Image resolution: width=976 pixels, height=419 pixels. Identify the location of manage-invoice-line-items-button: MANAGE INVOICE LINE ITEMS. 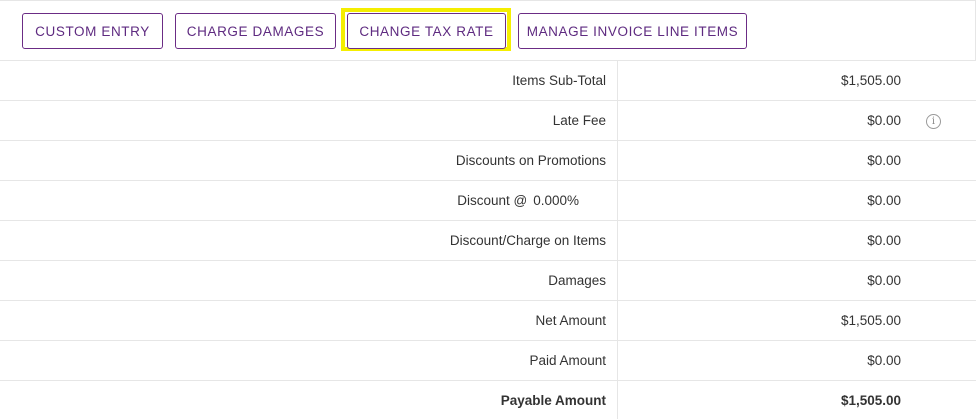
(632, 31).